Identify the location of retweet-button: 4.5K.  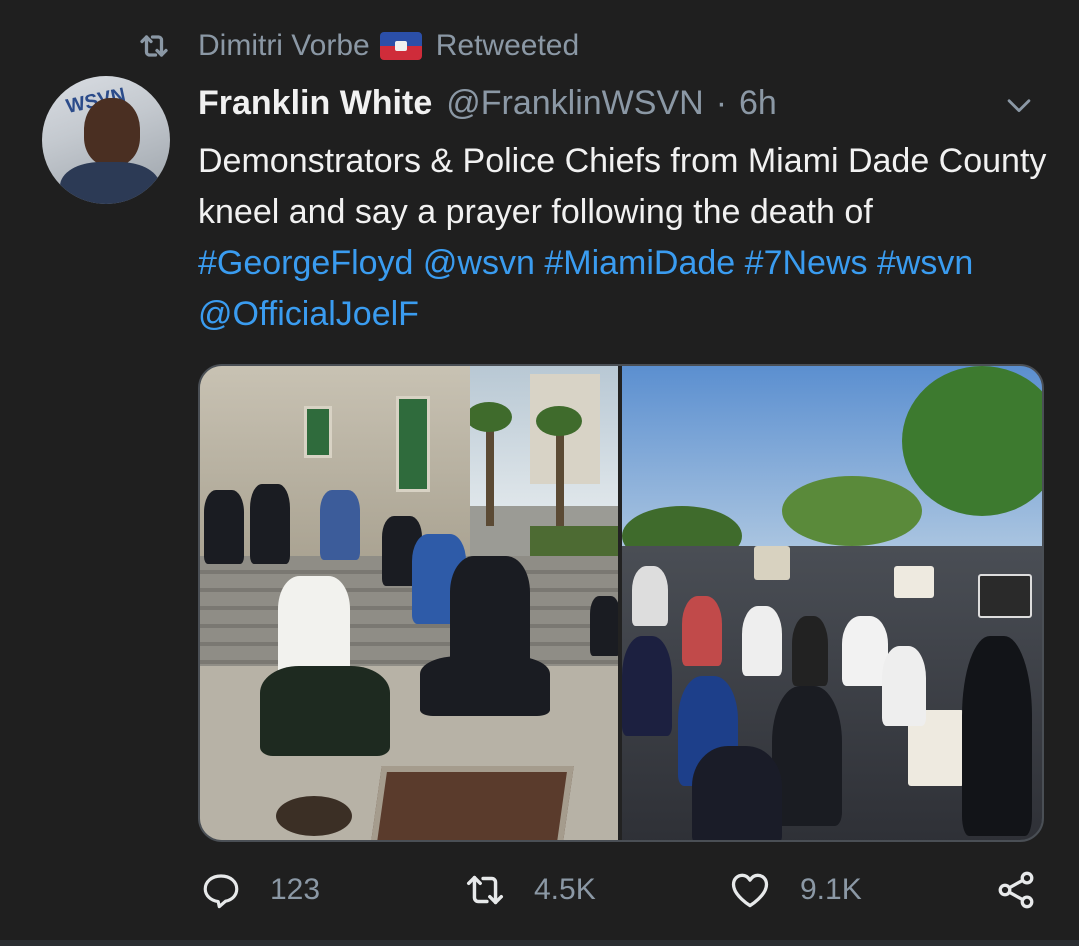
(529, 890).